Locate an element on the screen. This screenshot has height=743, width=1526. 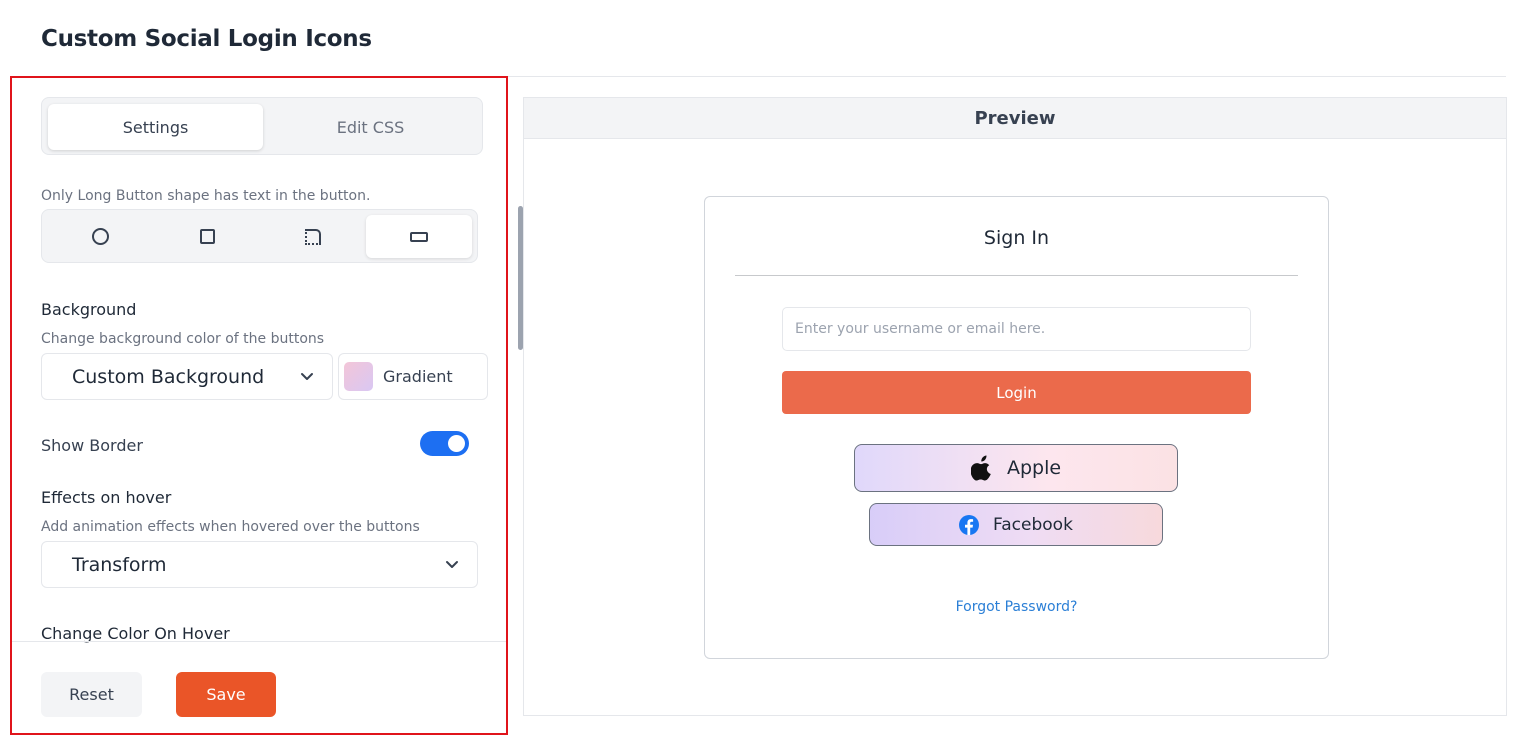
reset-button: Reset is located at coordinates (91, 694).